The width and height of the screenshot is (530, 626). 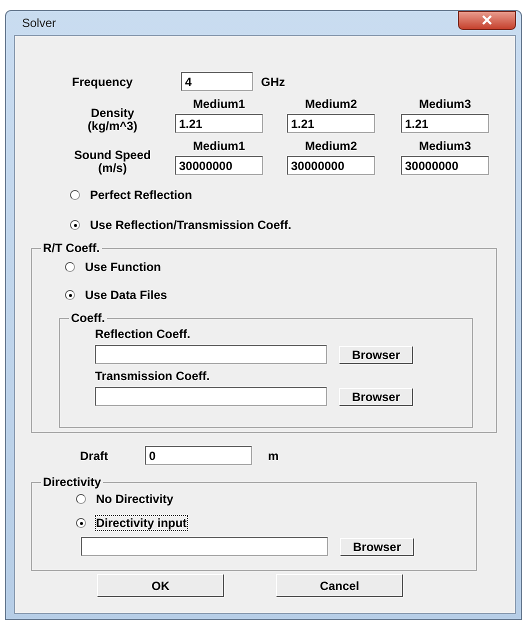 I want to click on draft-unit: m, so click(x=273, y=455).